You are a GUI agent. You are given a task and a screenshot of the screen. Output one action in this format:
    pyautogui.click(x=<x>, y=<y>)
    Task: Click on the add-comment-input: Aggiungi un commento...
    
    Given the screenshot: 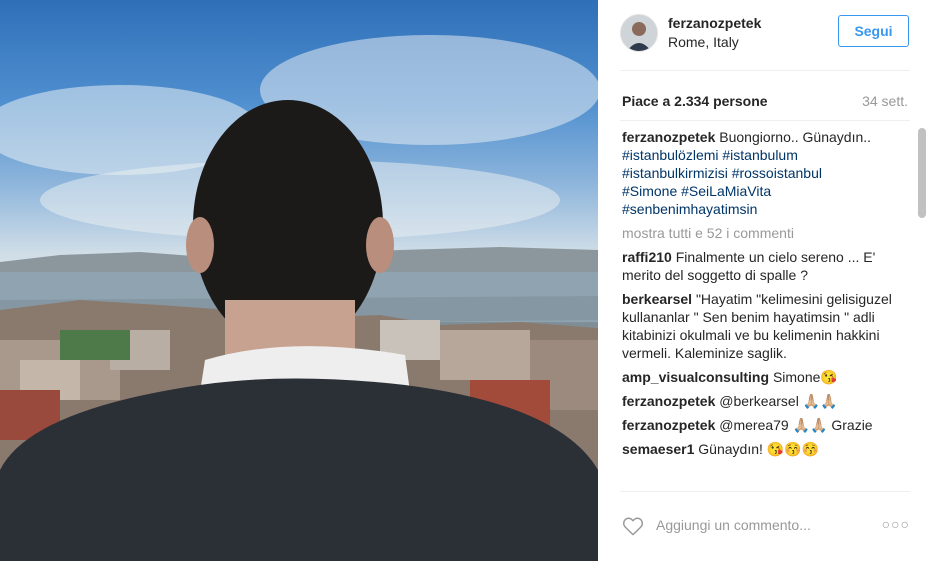 What is the action you would take?
    pyautogui.click(x=733, y=525)
    